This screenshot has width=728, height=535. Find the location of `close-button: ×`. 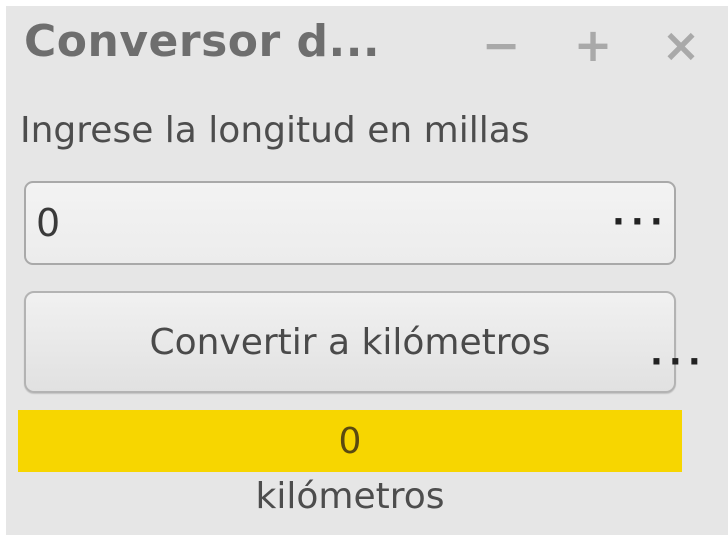

close-button: × is located at coordinates (681, 45).